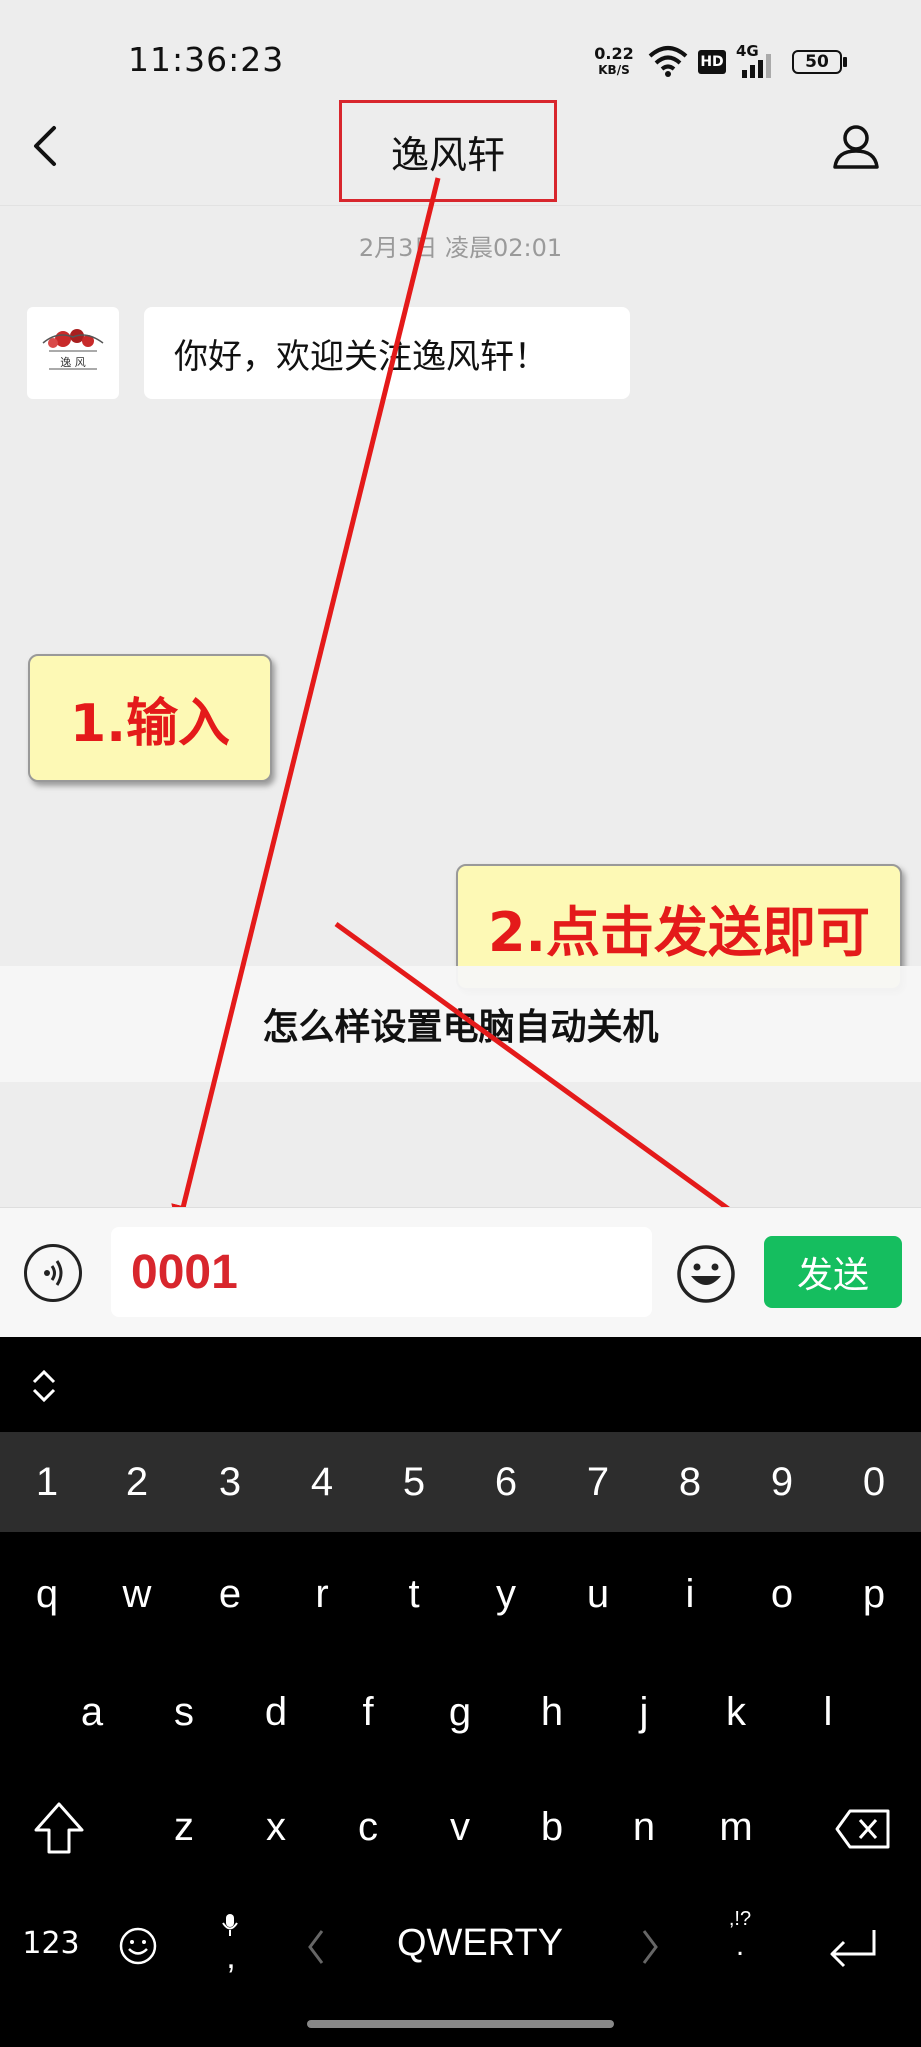 The image size is (921, 2047). I want to click on key-n: n, so click(644, 1827).